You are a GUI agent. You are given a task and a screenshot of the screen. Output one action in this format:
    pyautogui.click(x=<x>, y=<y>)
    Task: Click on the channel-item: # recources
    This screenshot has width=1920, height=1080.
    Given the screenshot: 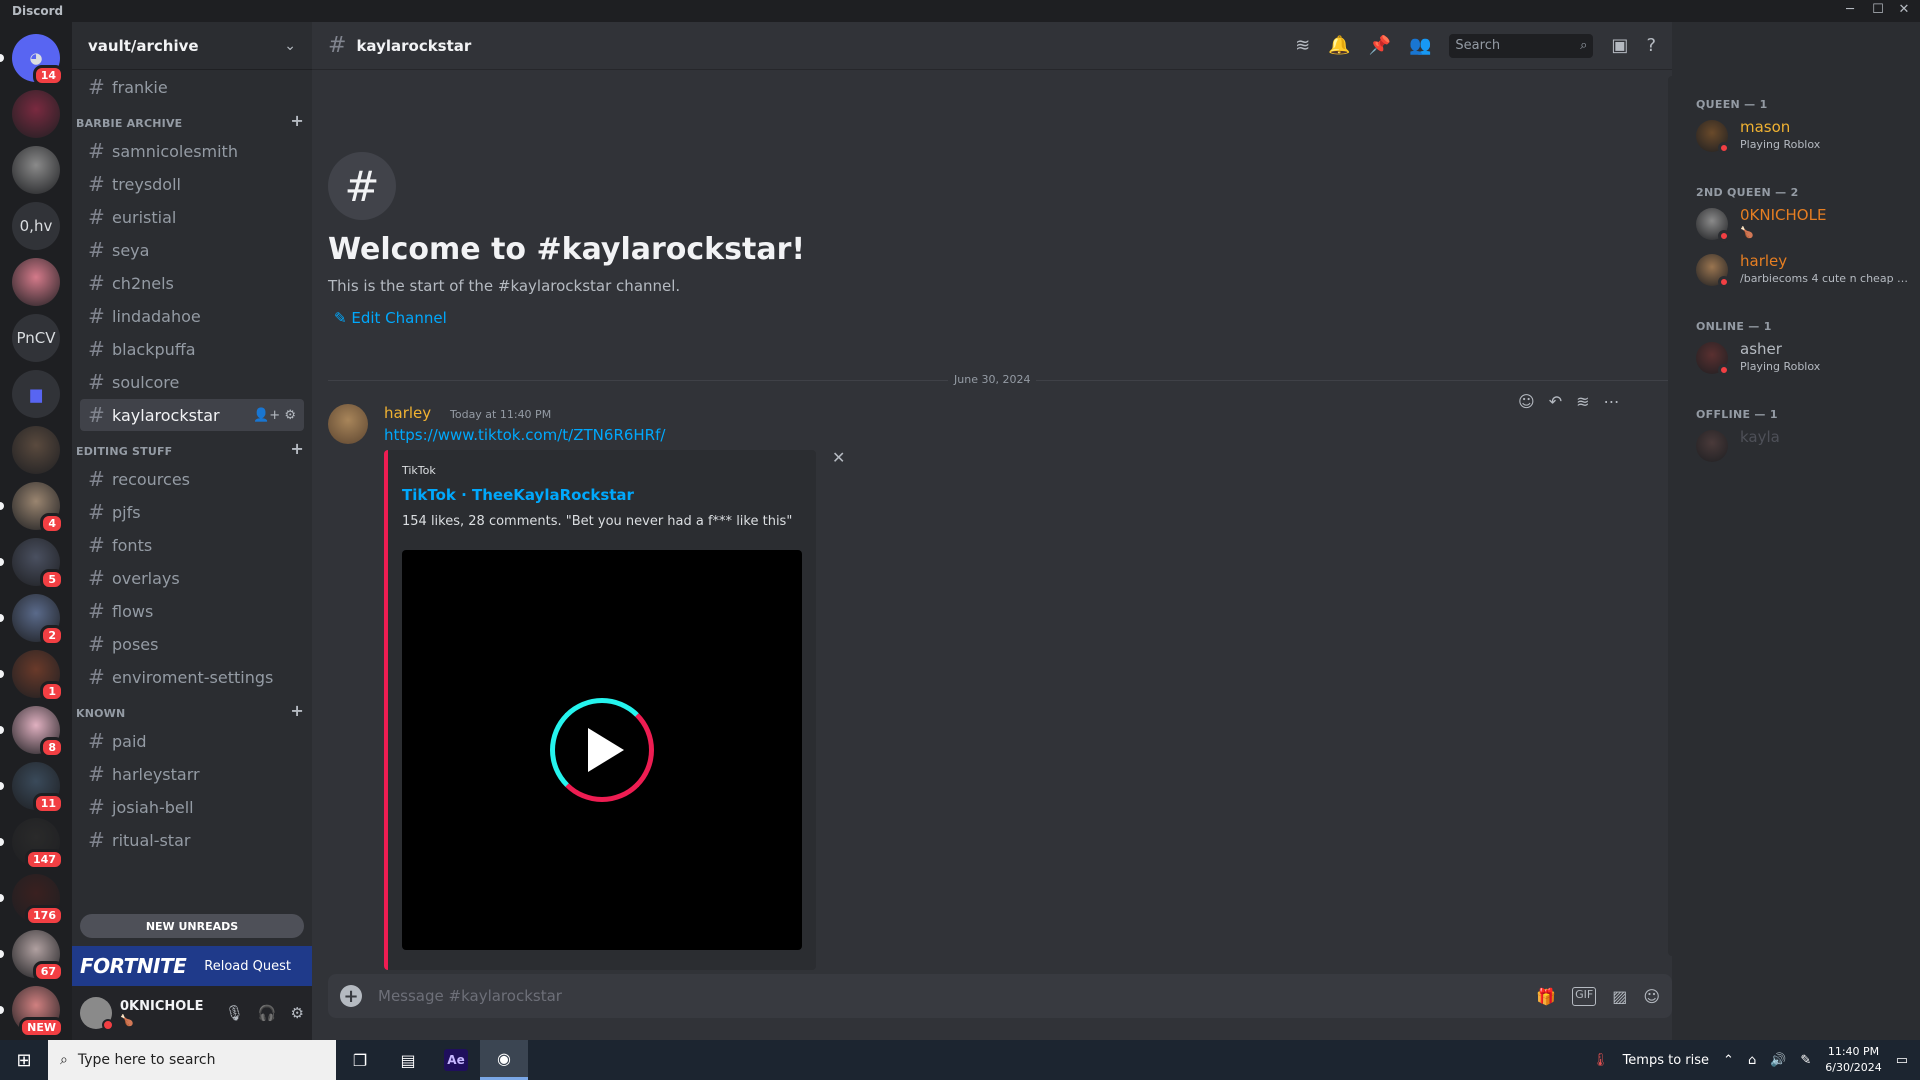 What is the action you would take?
    pyautogui.click(x=192, y=479)
    